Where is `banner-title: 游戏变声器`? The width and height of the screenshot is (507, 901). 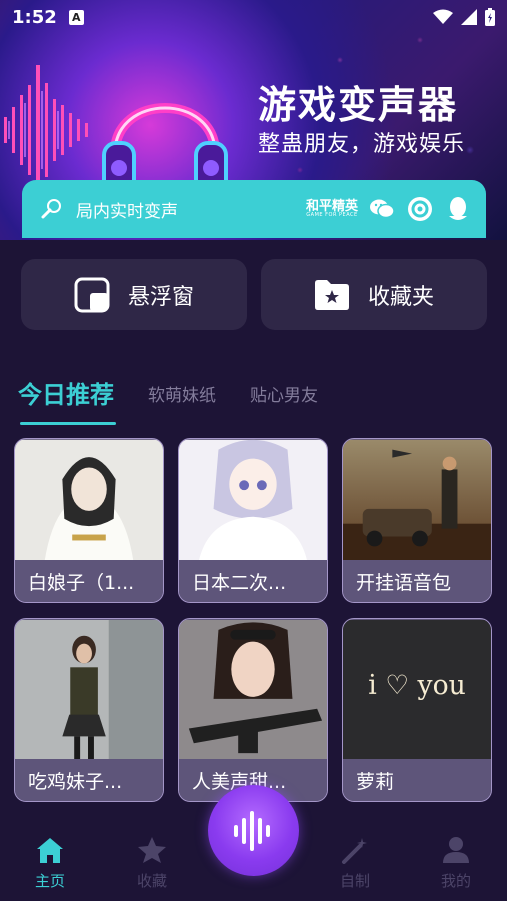 banner-title: 游戏变声器 is located at coordinates (358, 105).